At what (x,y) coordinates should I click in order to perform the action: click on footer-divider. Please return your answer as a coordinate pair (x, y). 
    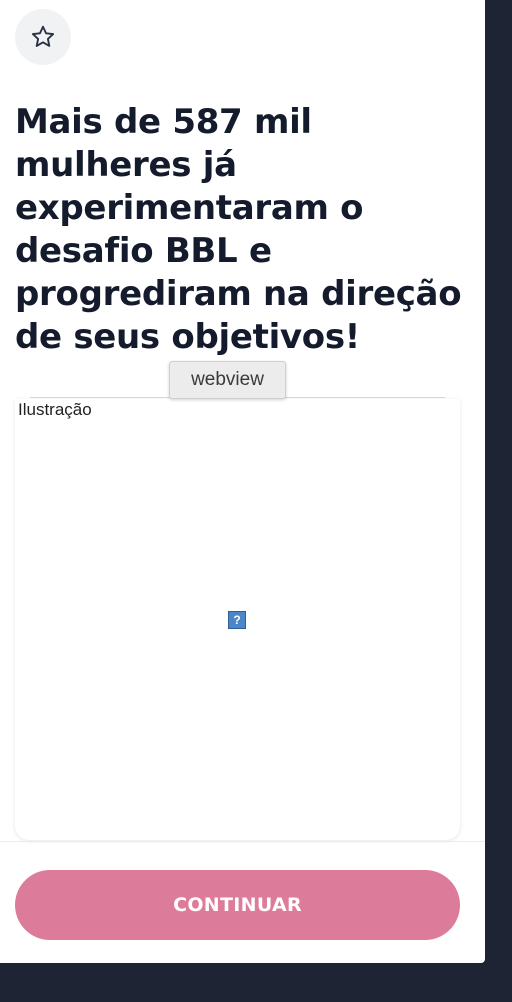
    Looking at the image, I should click on (242, 841).